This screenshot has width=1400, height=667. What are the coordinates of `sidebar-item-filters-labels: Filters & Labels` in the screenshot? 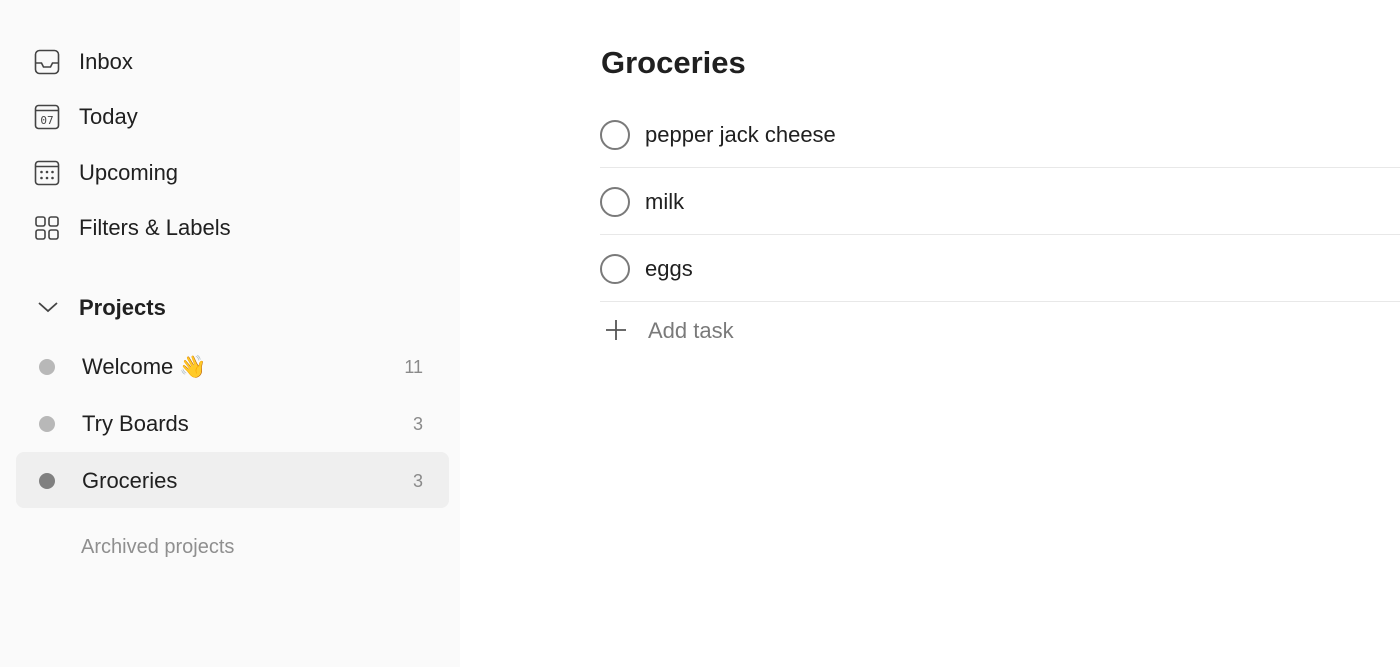 It's located at (232, 228).